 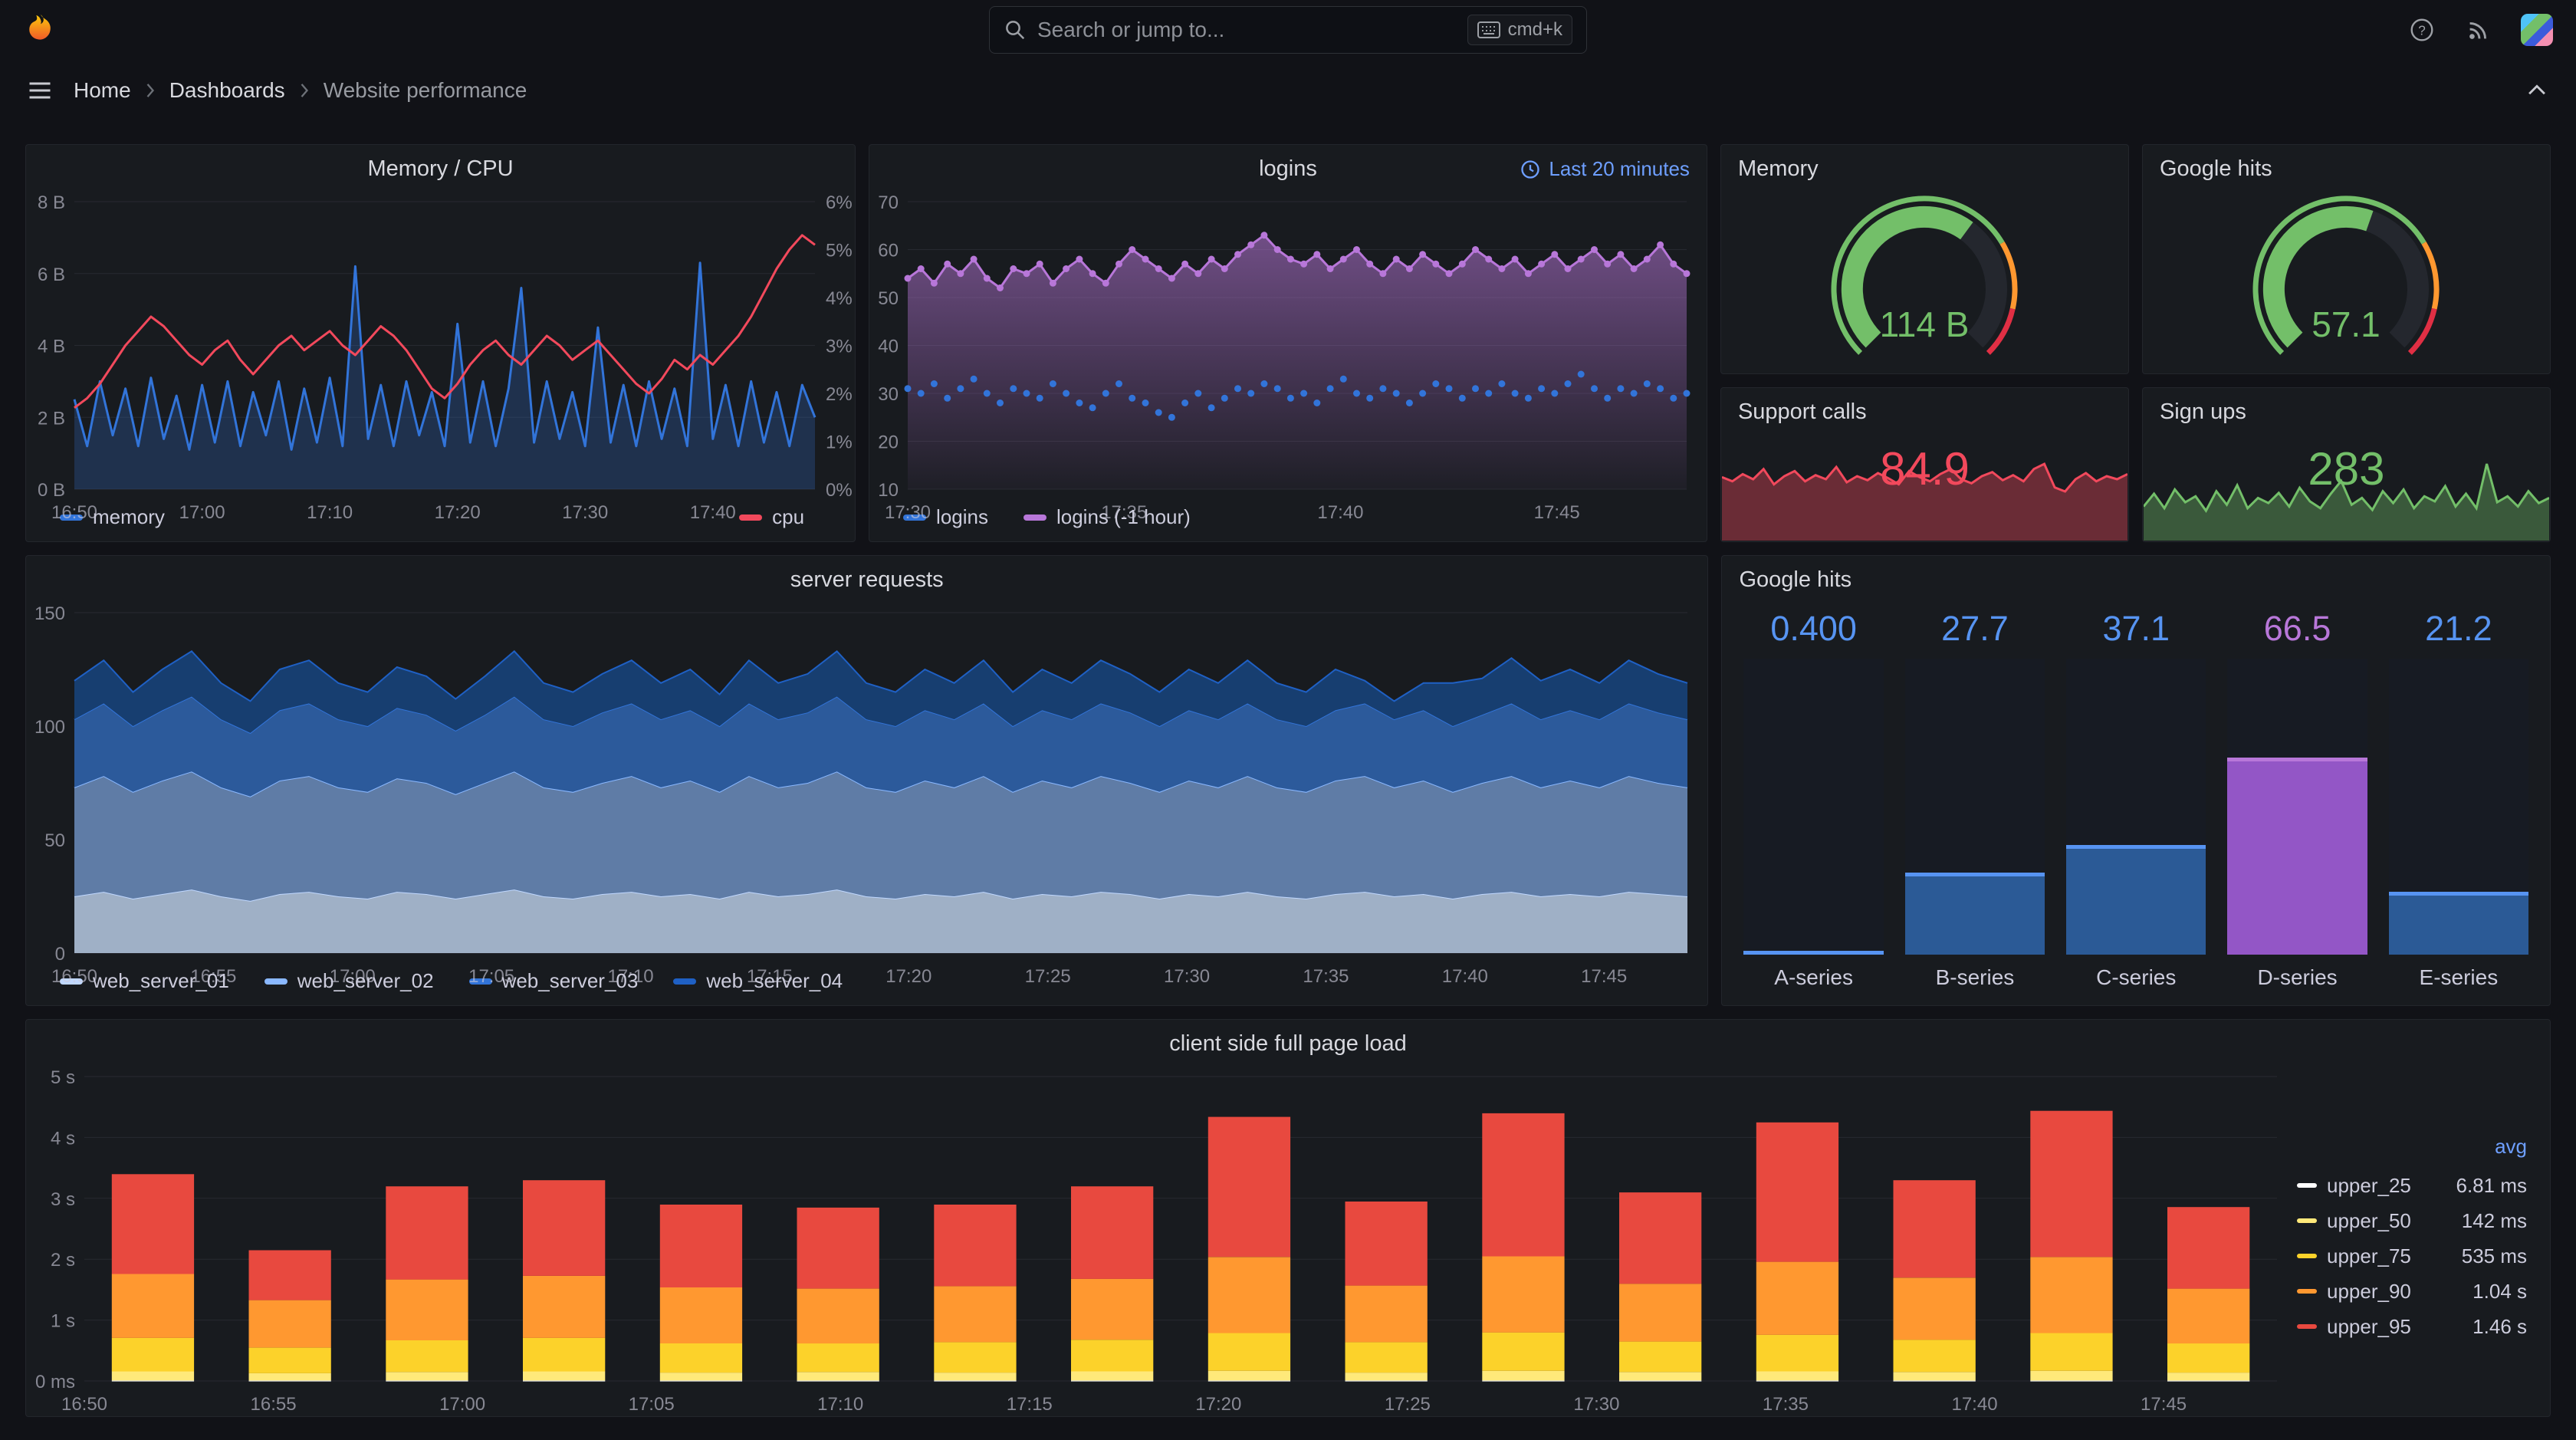 I want to click on stat-value: 84.9, so click(x=1925, y=469).